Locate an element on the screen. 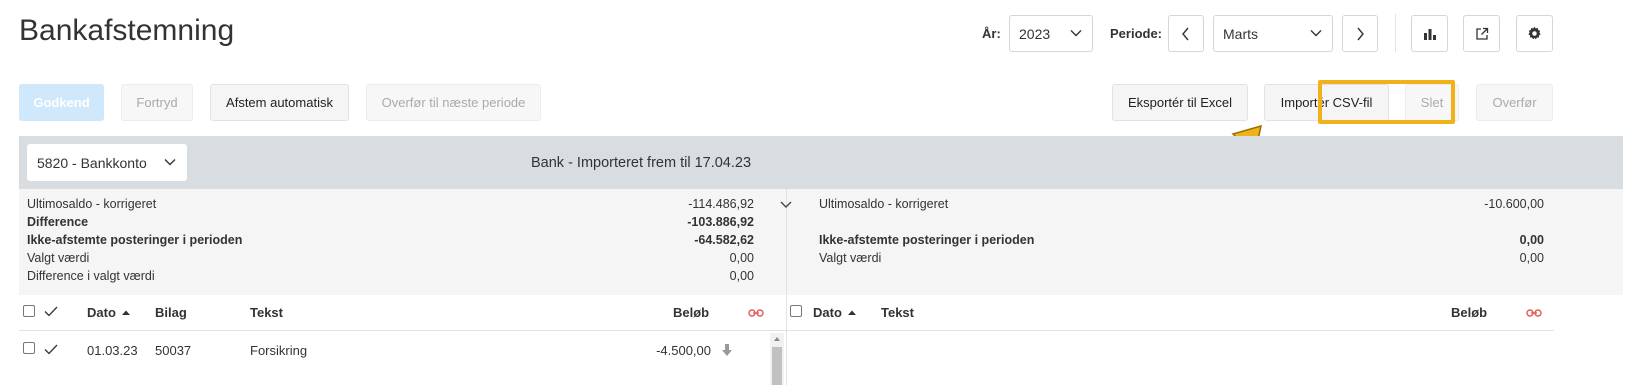 This screenshot has width=1638, height=385. row-text: Forsikring is located at coordinates (279, 350).